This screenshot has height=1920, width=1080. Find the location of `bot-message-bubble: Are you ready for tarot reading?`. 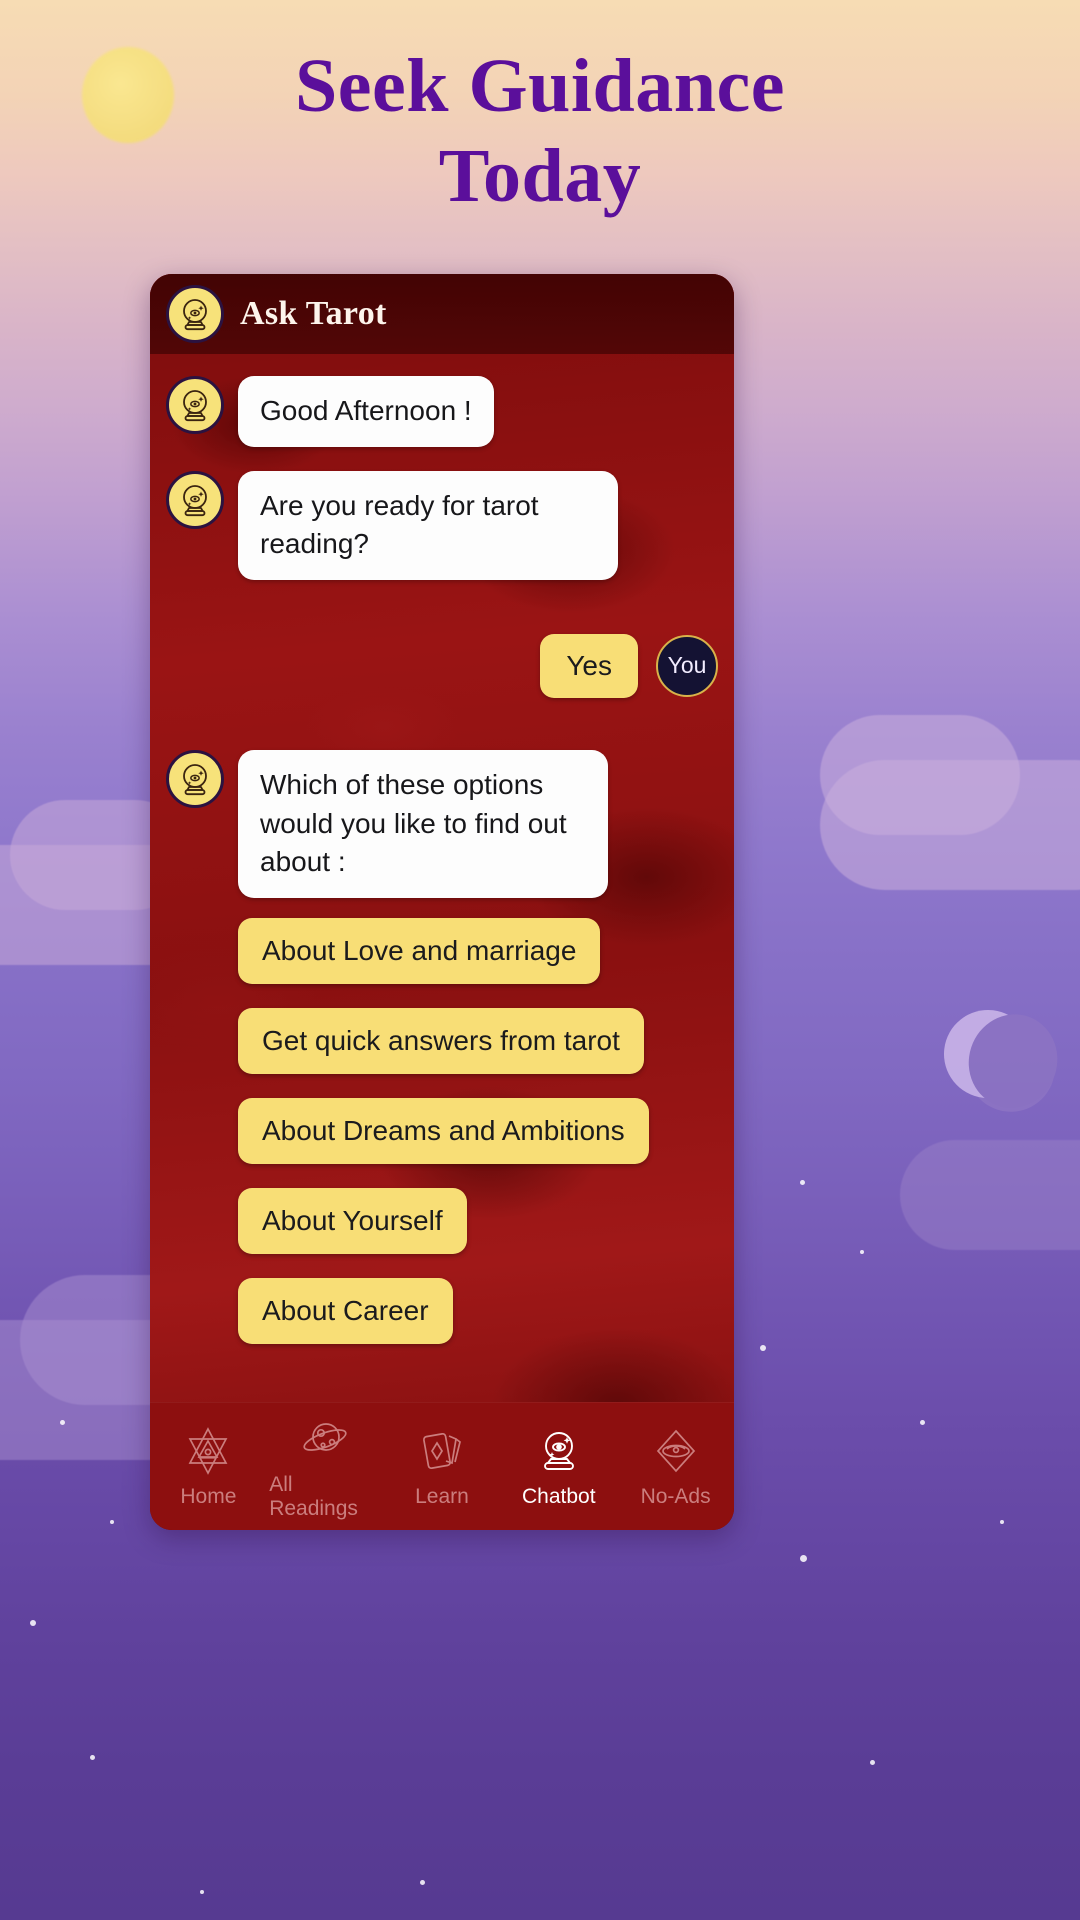

bot-message-bubble: Are you ready for tarot reading? is located at coordinates (428, 525).